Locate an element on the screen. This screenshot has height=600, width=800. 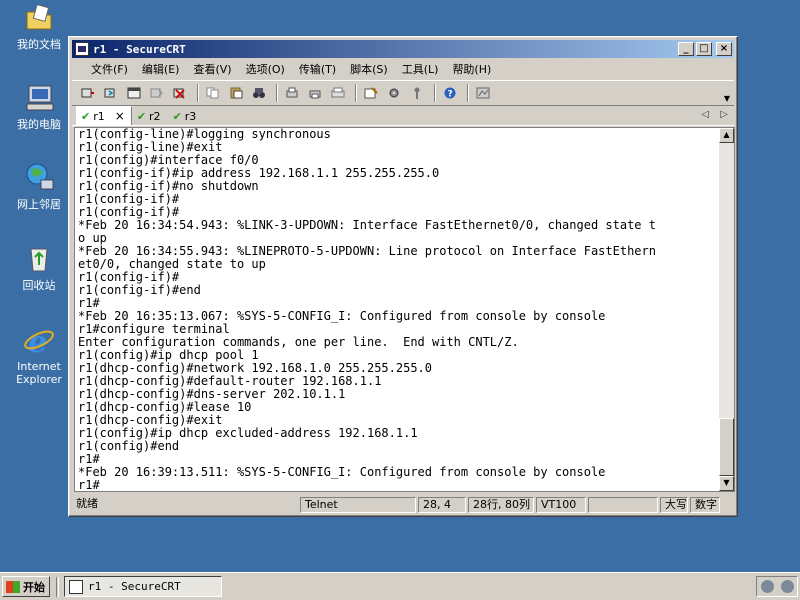
toolbar: ? ▼ is located at coordinates (403, 93).